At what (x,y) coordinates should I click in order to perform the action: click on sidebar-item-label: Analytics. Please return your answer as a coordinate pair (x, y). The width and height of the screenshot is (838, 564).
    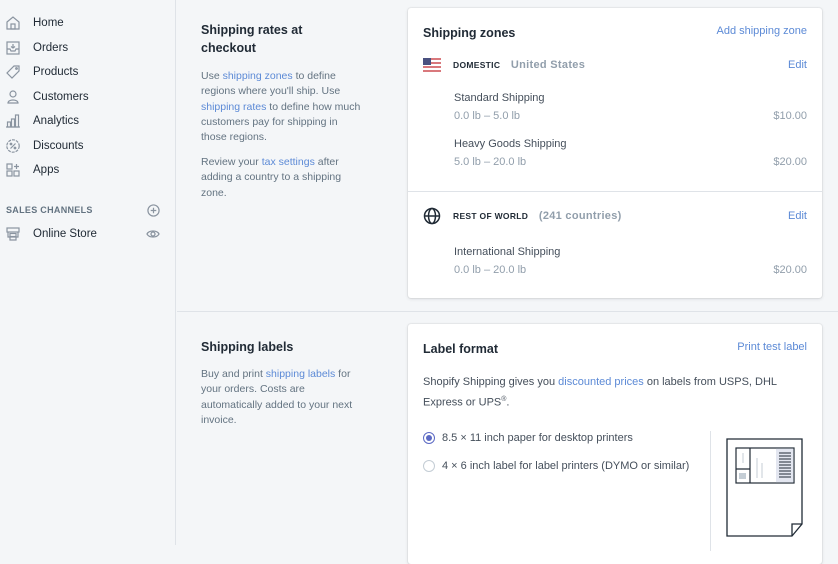
    Looking at the image, I should click on (56, 121).